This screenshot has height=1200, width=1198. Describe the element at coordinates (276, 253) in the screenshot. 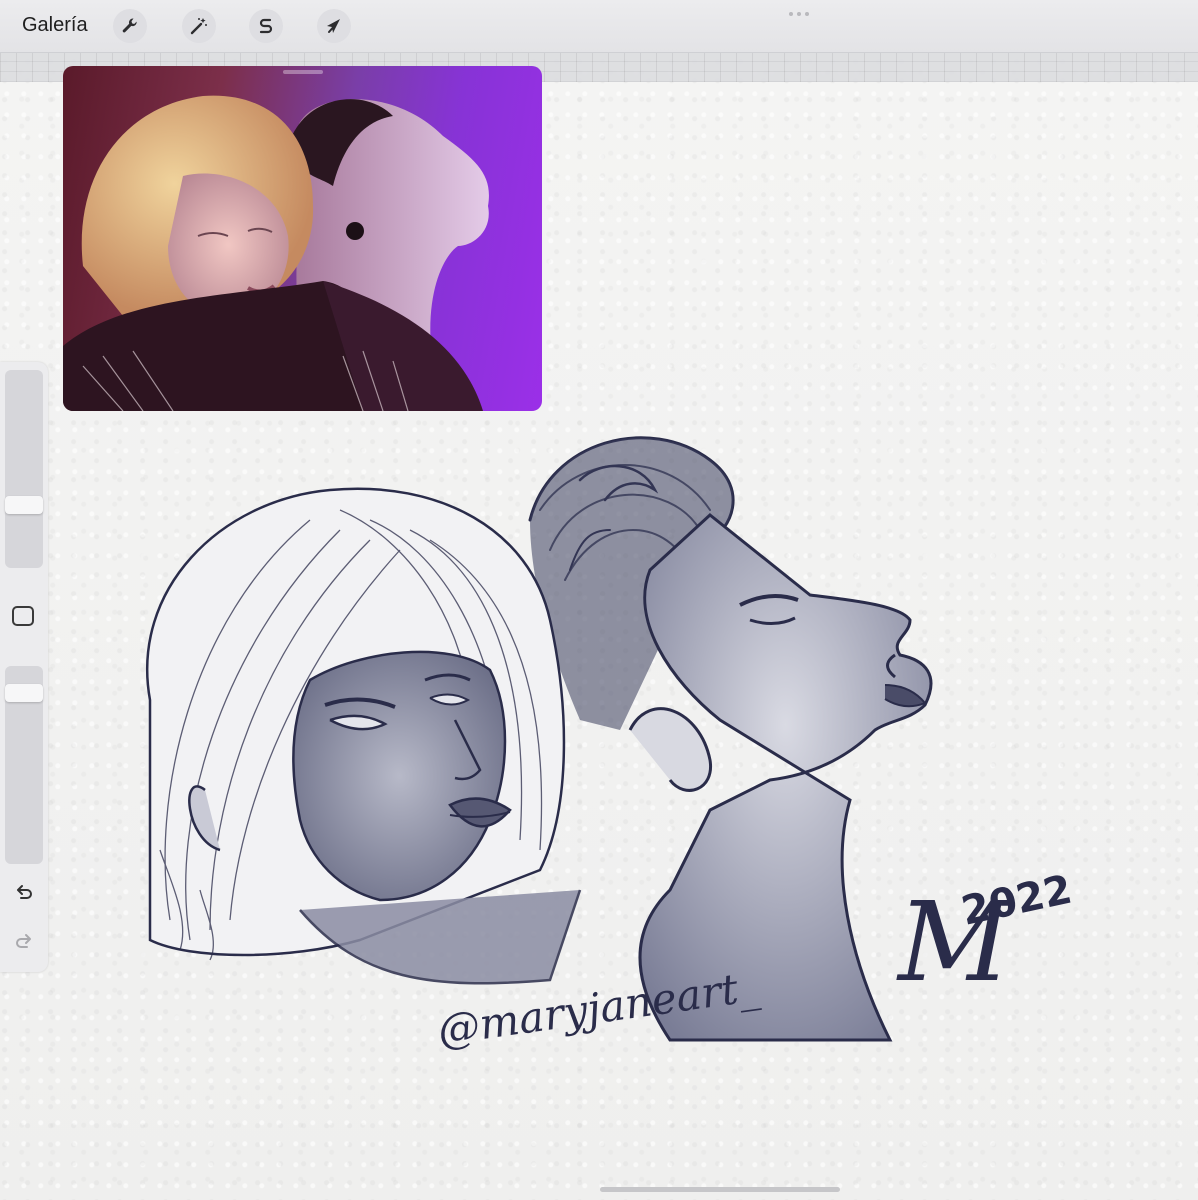

I see `reference-photo` at that location.